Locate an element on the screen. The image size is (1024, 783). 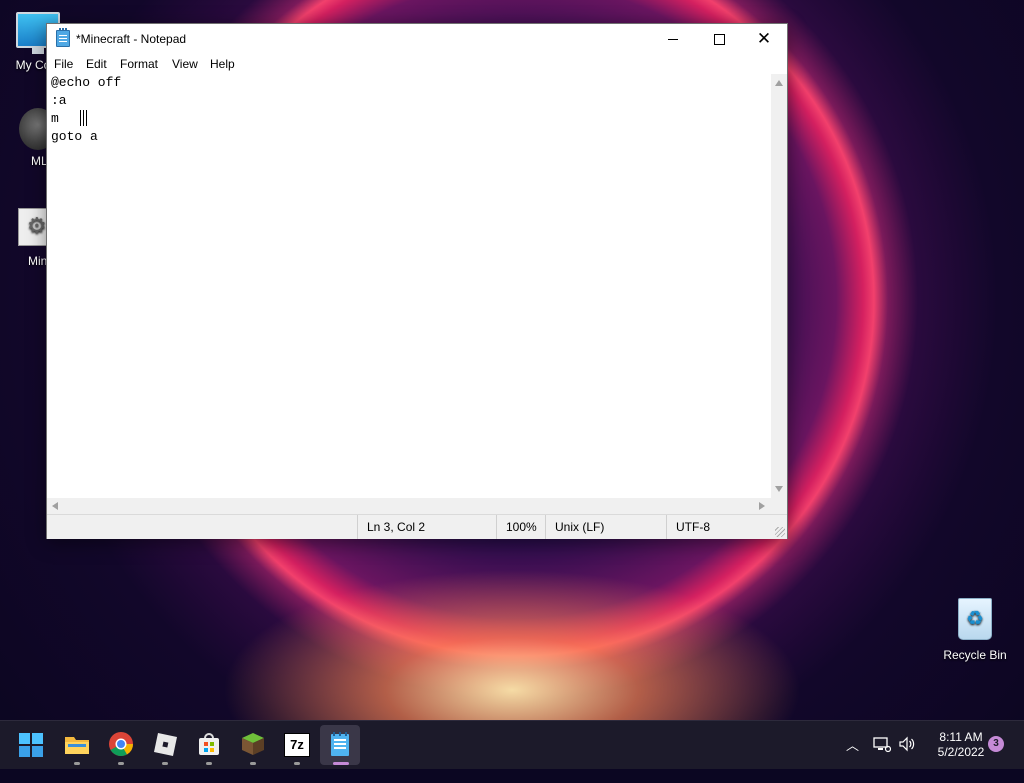
text-line: goto a is located at coordinates (74, 136).